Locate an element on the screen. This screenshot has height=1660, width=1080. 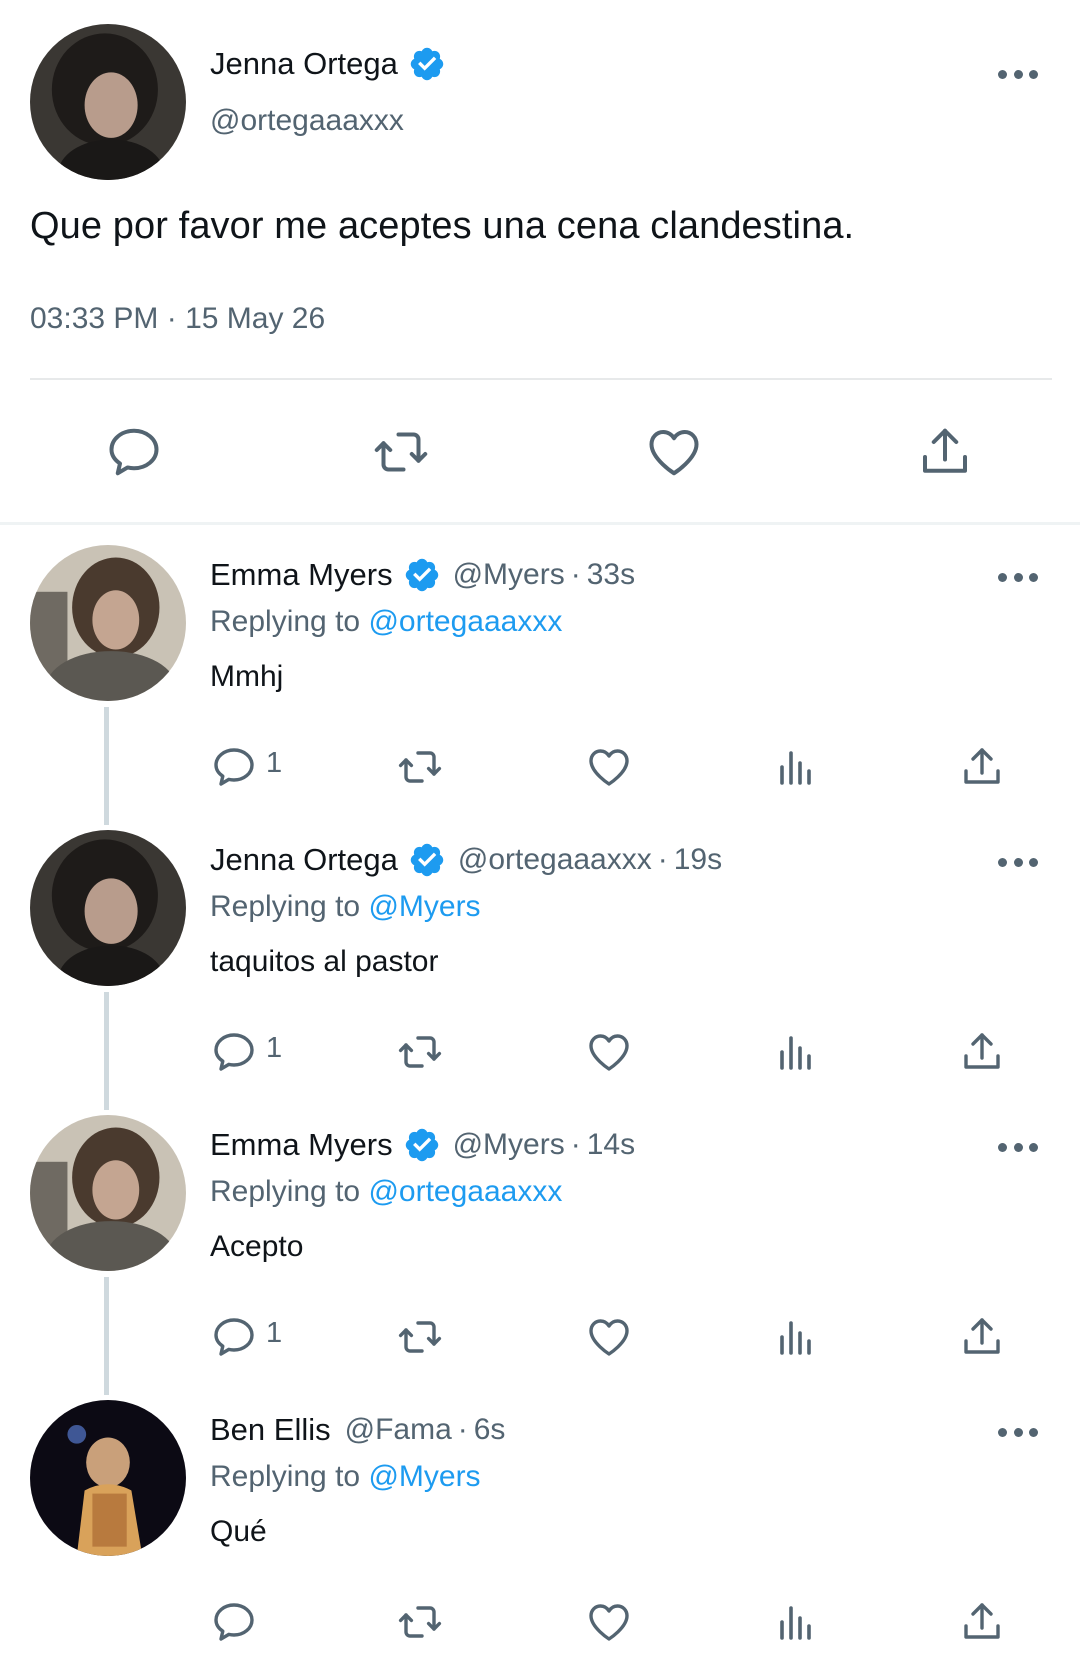
reply-text: Acepto is located at coordinates (257, 1246).